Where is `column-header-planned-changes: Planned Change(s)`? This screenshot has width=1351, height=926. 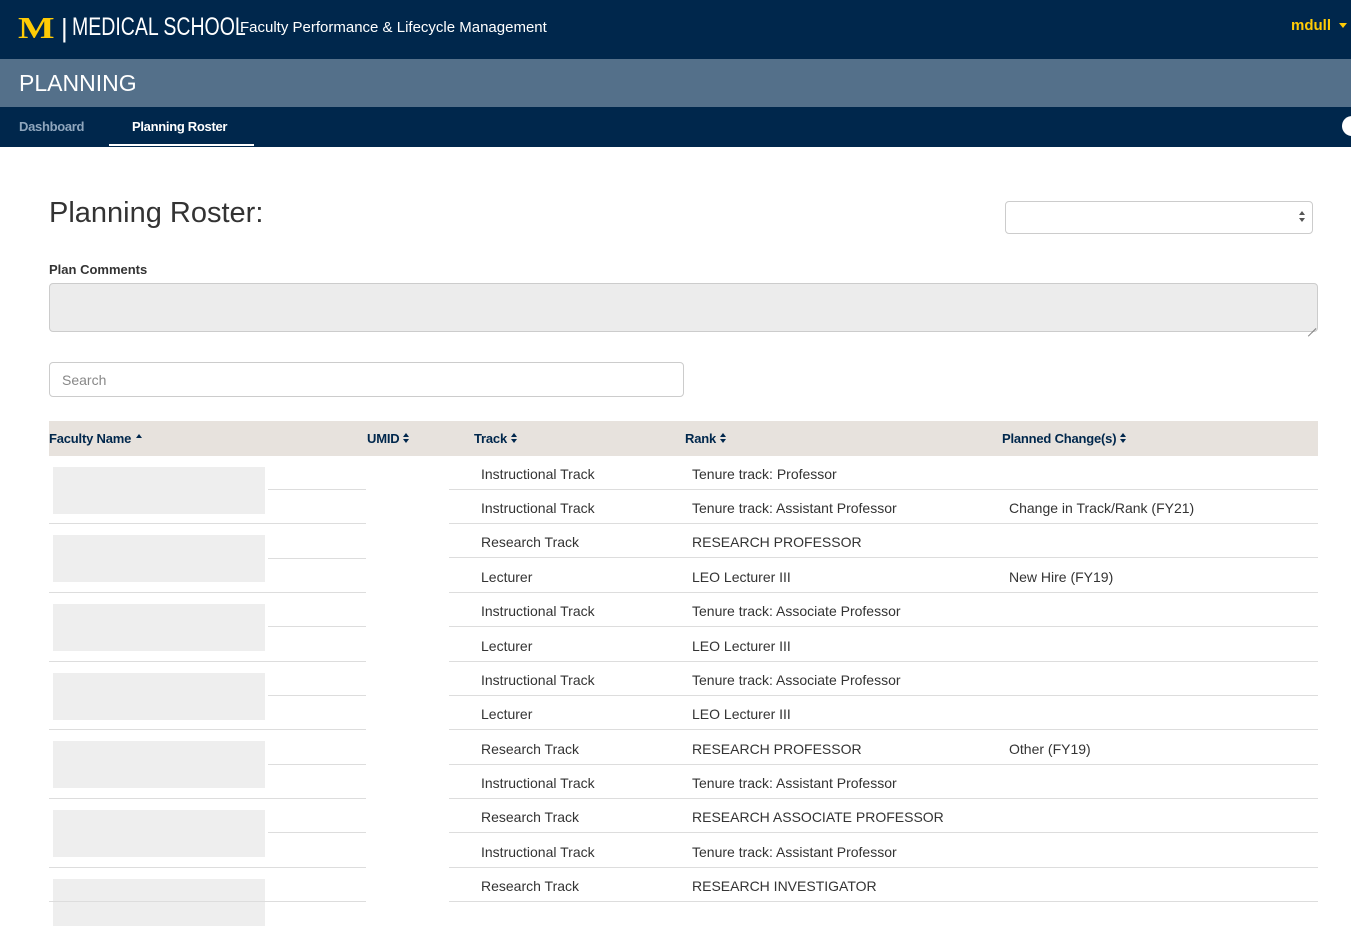
column-header-planned-changes: Planned Change(s) is located at coordinates (1064, 438).